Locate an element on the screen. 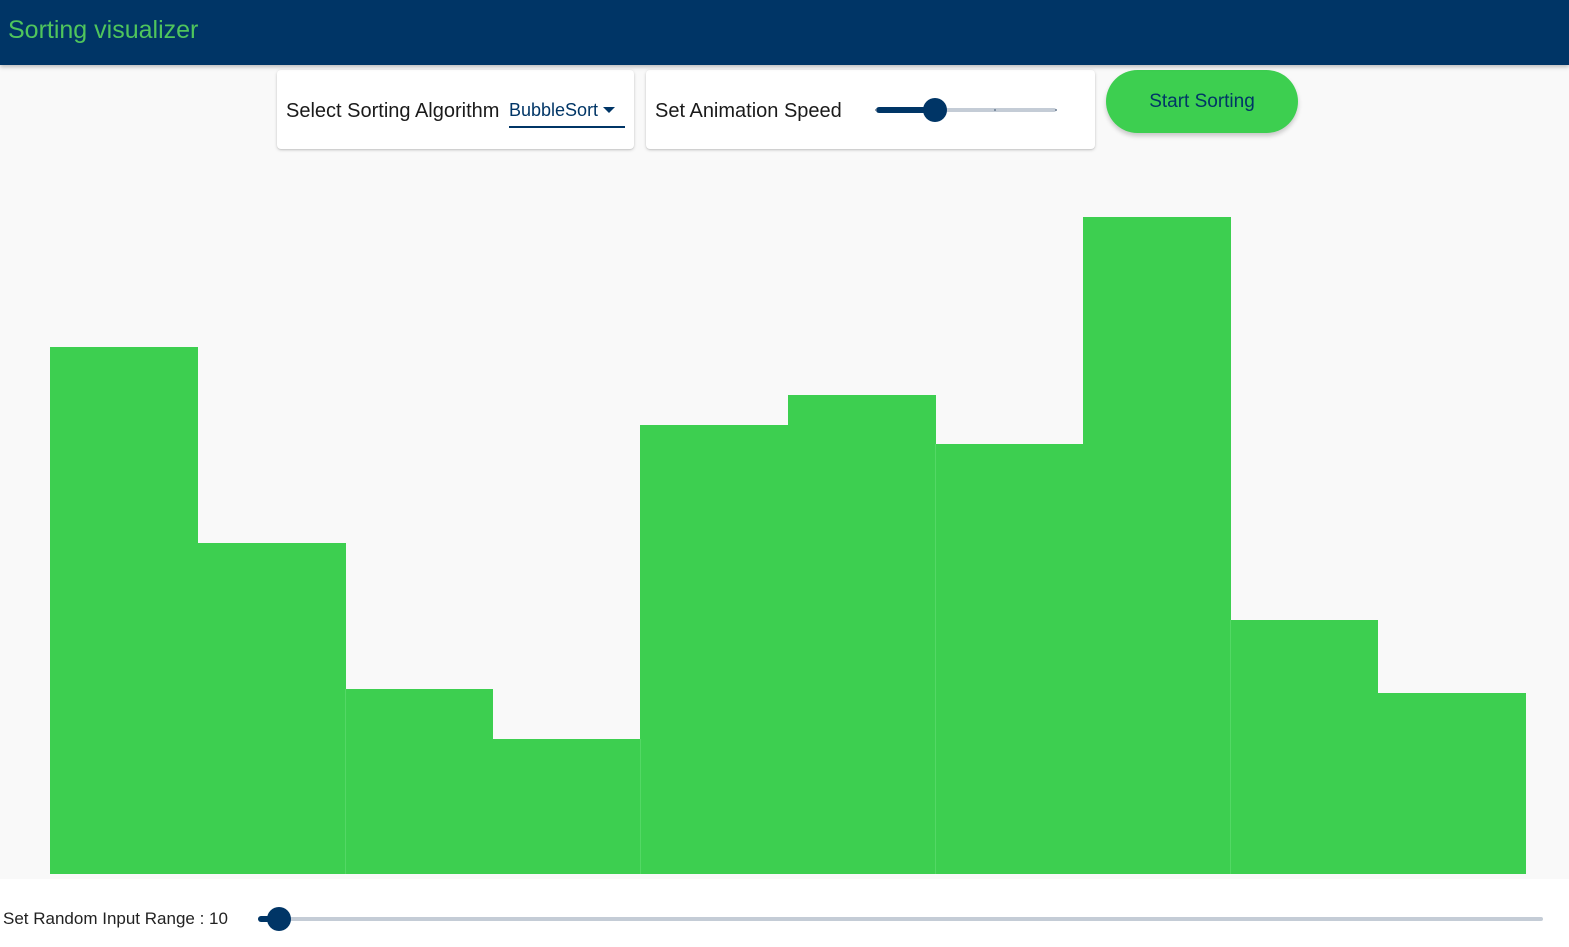 Image resolution: width=1569 pixels, height=947 pixels. speed-slider-thumb is located at coordinates (935, 110).